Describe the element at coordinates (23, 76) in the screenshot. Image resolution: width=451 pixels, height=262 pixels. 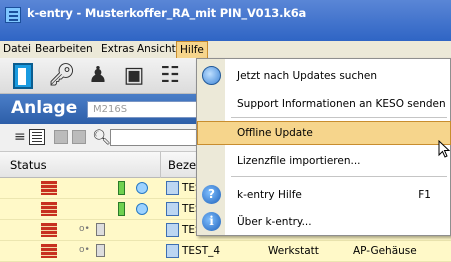
I see `door-icon` at that location.